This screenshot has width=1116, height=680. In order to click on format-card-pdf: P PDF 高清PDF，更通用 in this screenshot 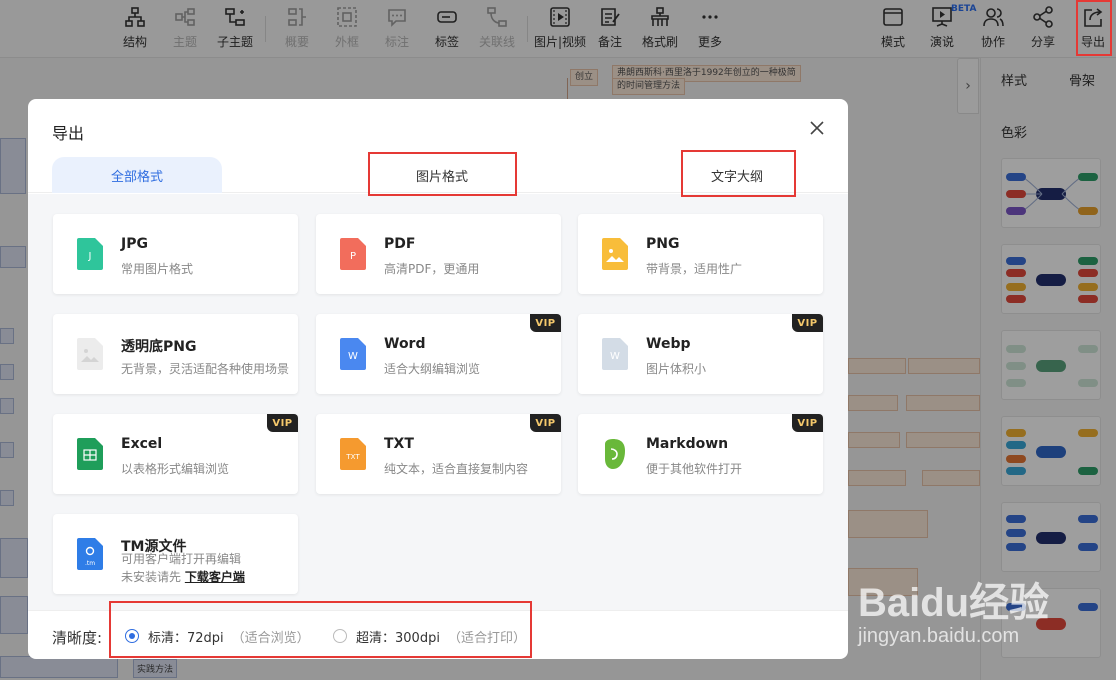, I will do `click(438, 254)`.